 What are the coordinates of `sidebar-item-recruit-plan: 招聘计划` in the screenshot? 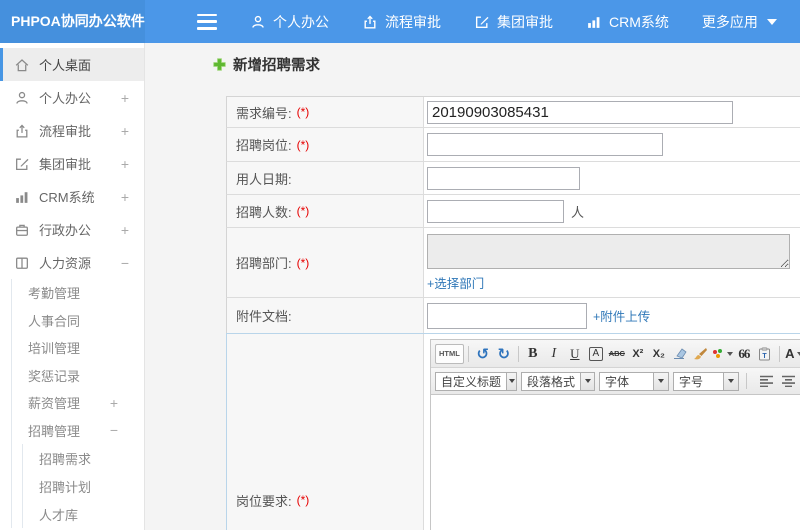 It's located at (83, 486).